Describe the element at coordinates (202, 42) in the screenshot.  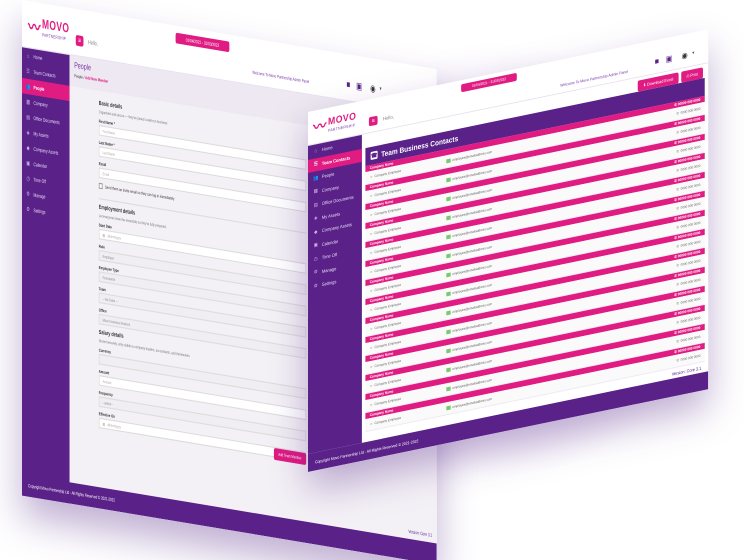
I see `date-range-pill: 01/04/2021 - 31/03/2022` at that location.